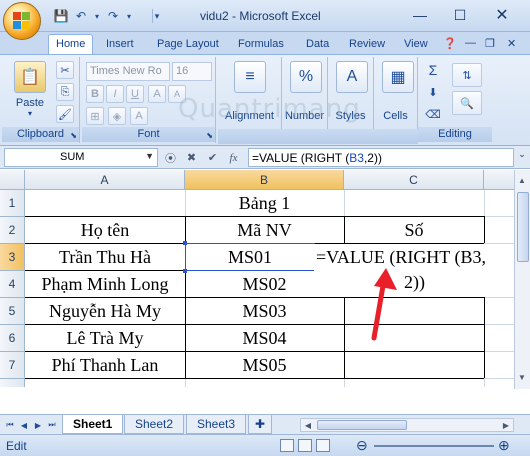 The width and height of the screenshot is (530, 456). Describe the element at coordinates (522, 377) in the screenshot. I see `scroll-down-icon: ▼` at that location.